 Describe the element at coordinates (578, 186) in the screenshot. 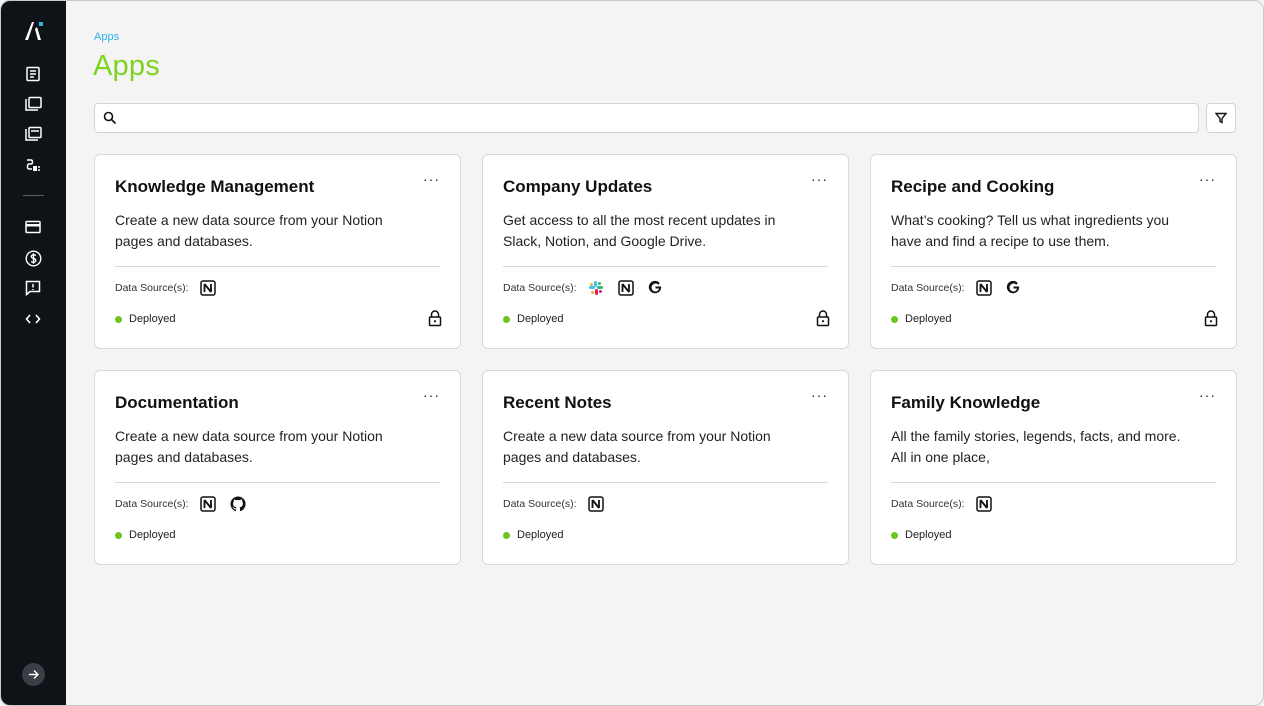

I see `card-title: Company Updates` at that location.